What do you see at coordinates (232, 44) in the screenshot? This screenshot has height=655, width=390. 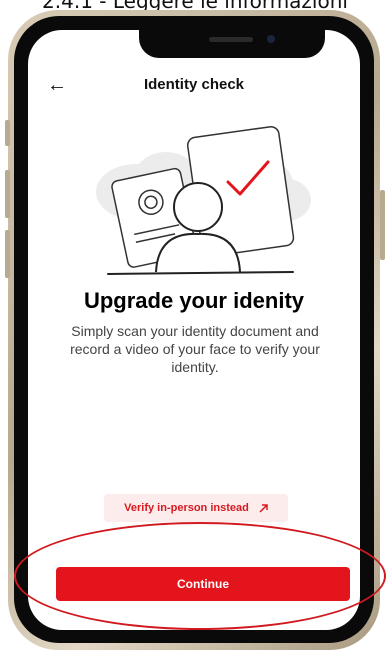 I see `notch` at bounding box center [232, 44].